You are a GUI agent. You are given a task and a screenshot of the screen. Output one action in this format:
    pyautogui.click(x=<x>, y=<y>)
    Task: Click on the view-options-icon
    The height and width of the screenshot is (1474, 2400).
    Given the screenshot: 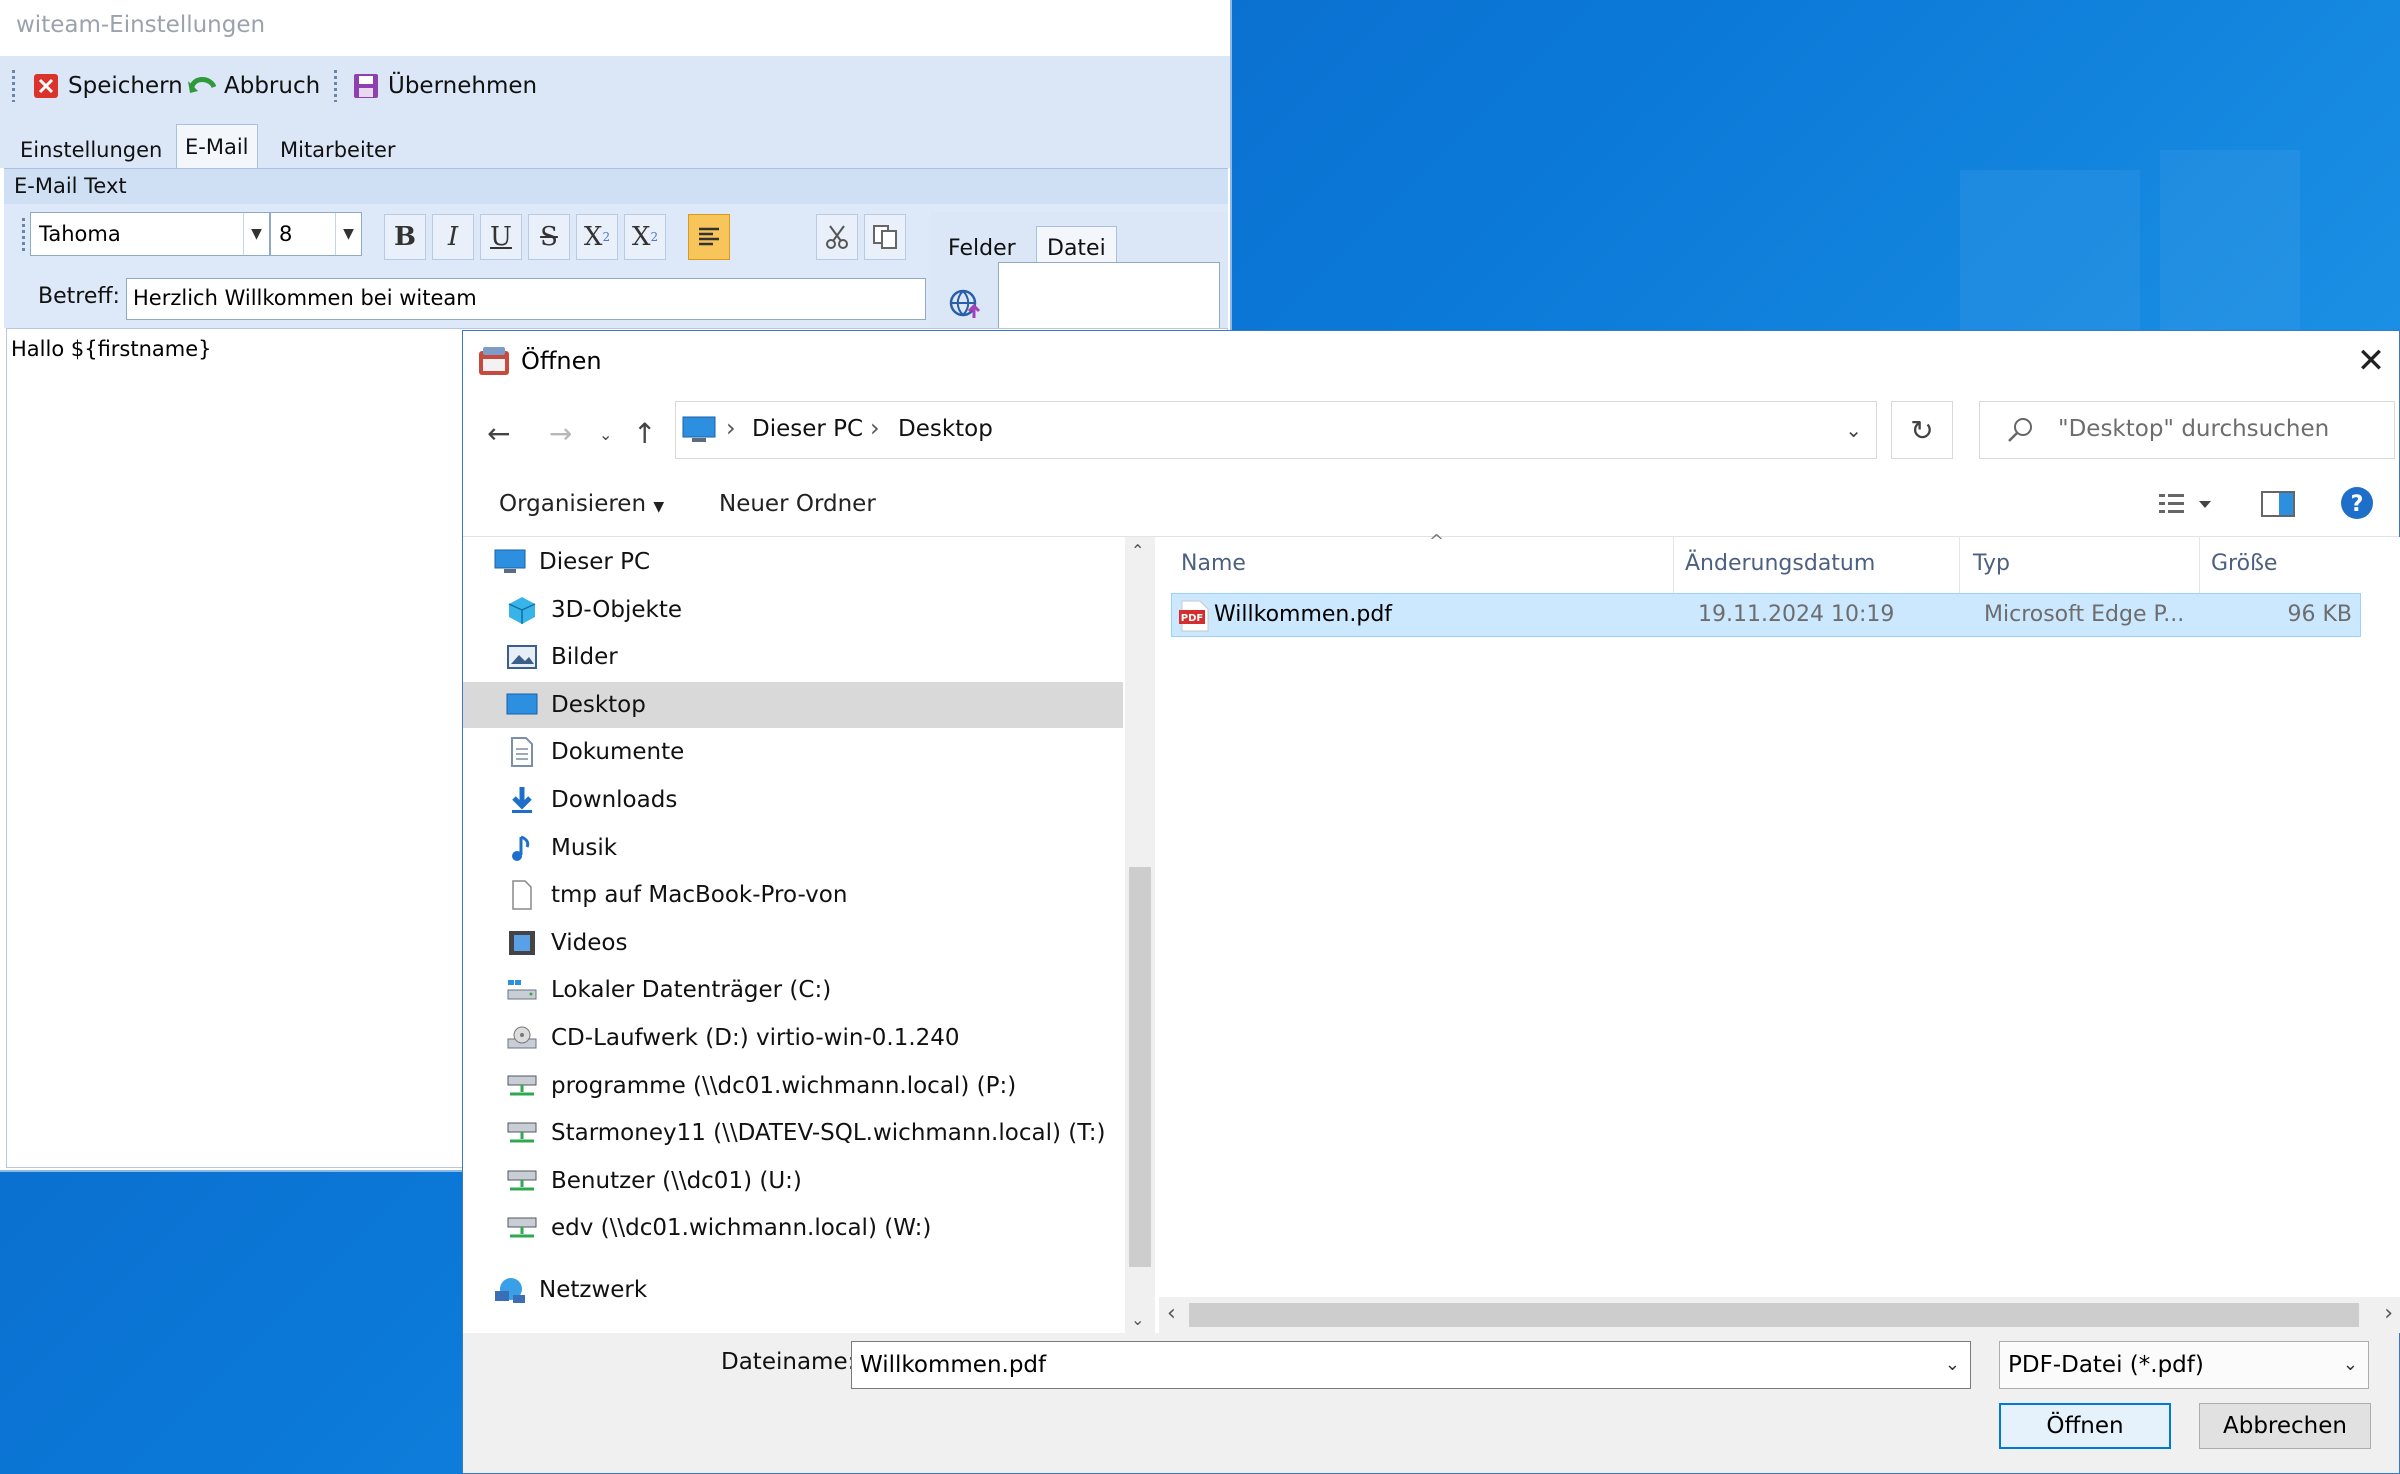 What is the action you would take?
    pyautogui.click(x=2189, y=506)
    